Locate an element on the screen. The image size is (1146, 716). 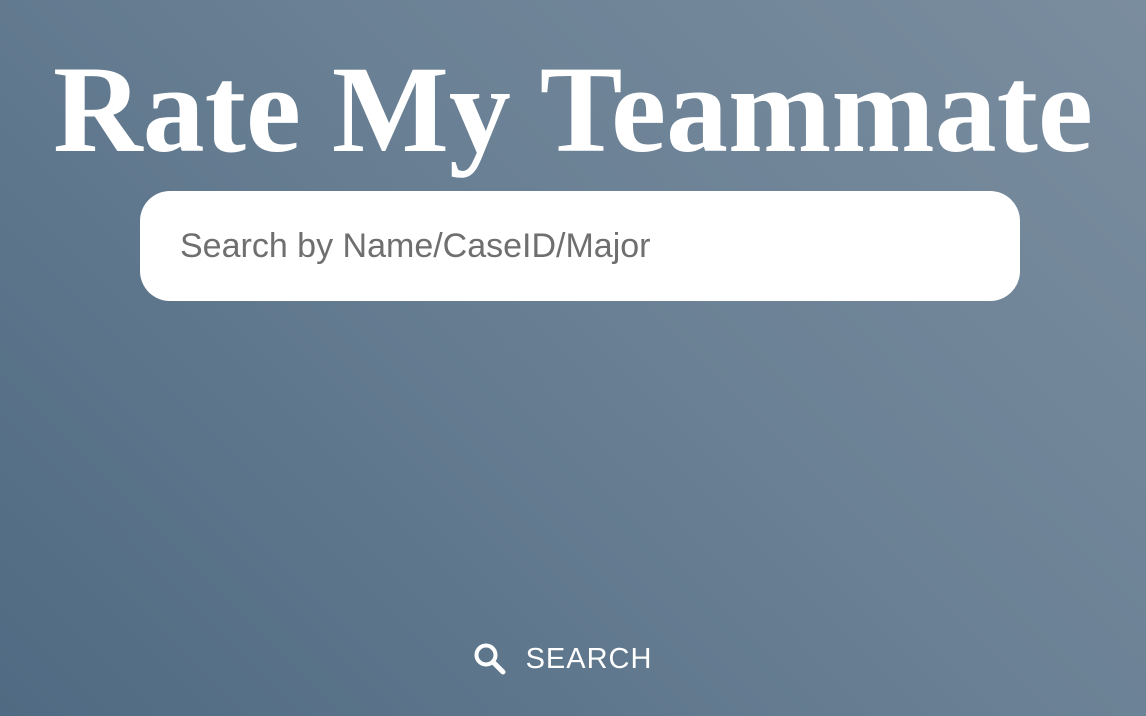
search-box is located at coordinates (580, 246).